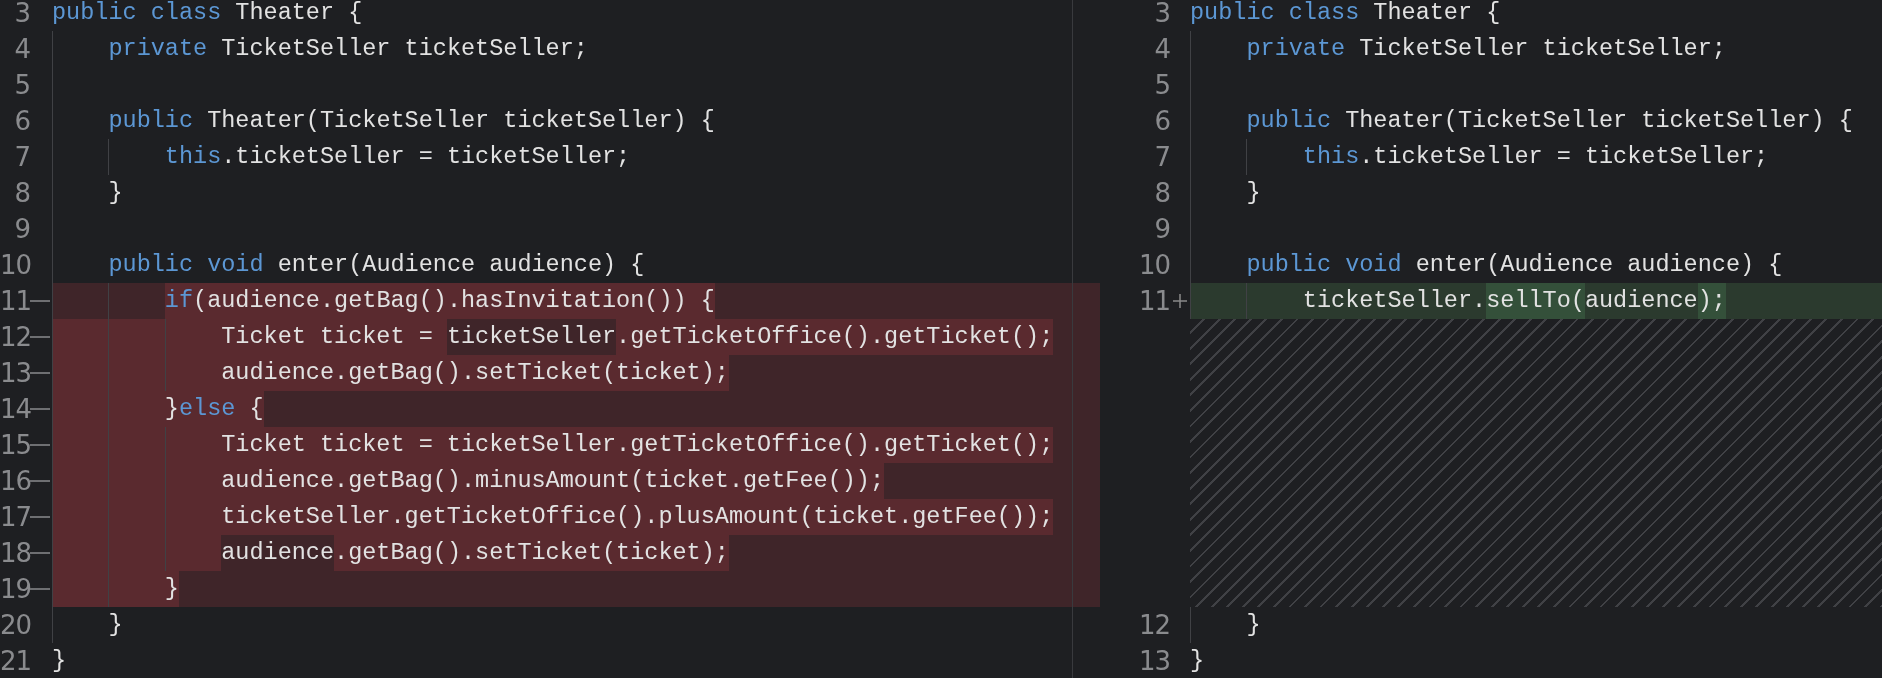 The height and width of the screenshot is (678, 1882). Describe the element at coordinates (1711, 301) in the screenshot. I see `code-text: );` at that location.